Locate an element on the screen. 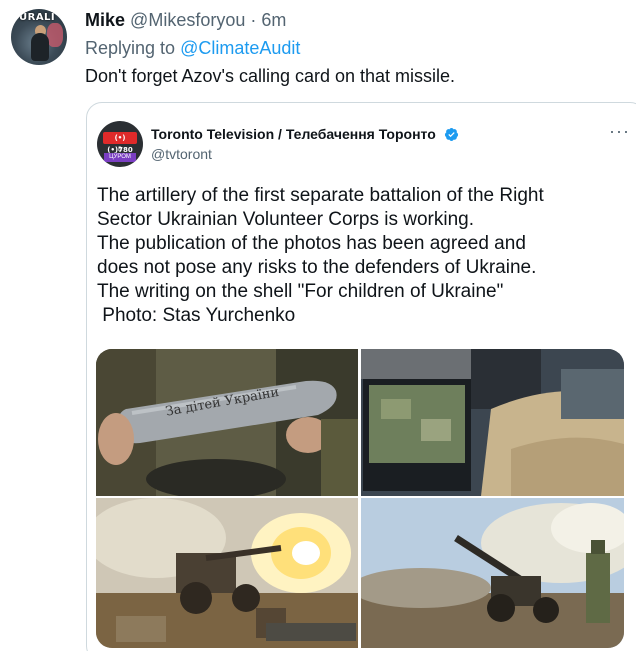  quoted-author-avatar: (•)(•)780 В НАЙКЛОН ЦУРОМ is located at coordinates (120, 144).